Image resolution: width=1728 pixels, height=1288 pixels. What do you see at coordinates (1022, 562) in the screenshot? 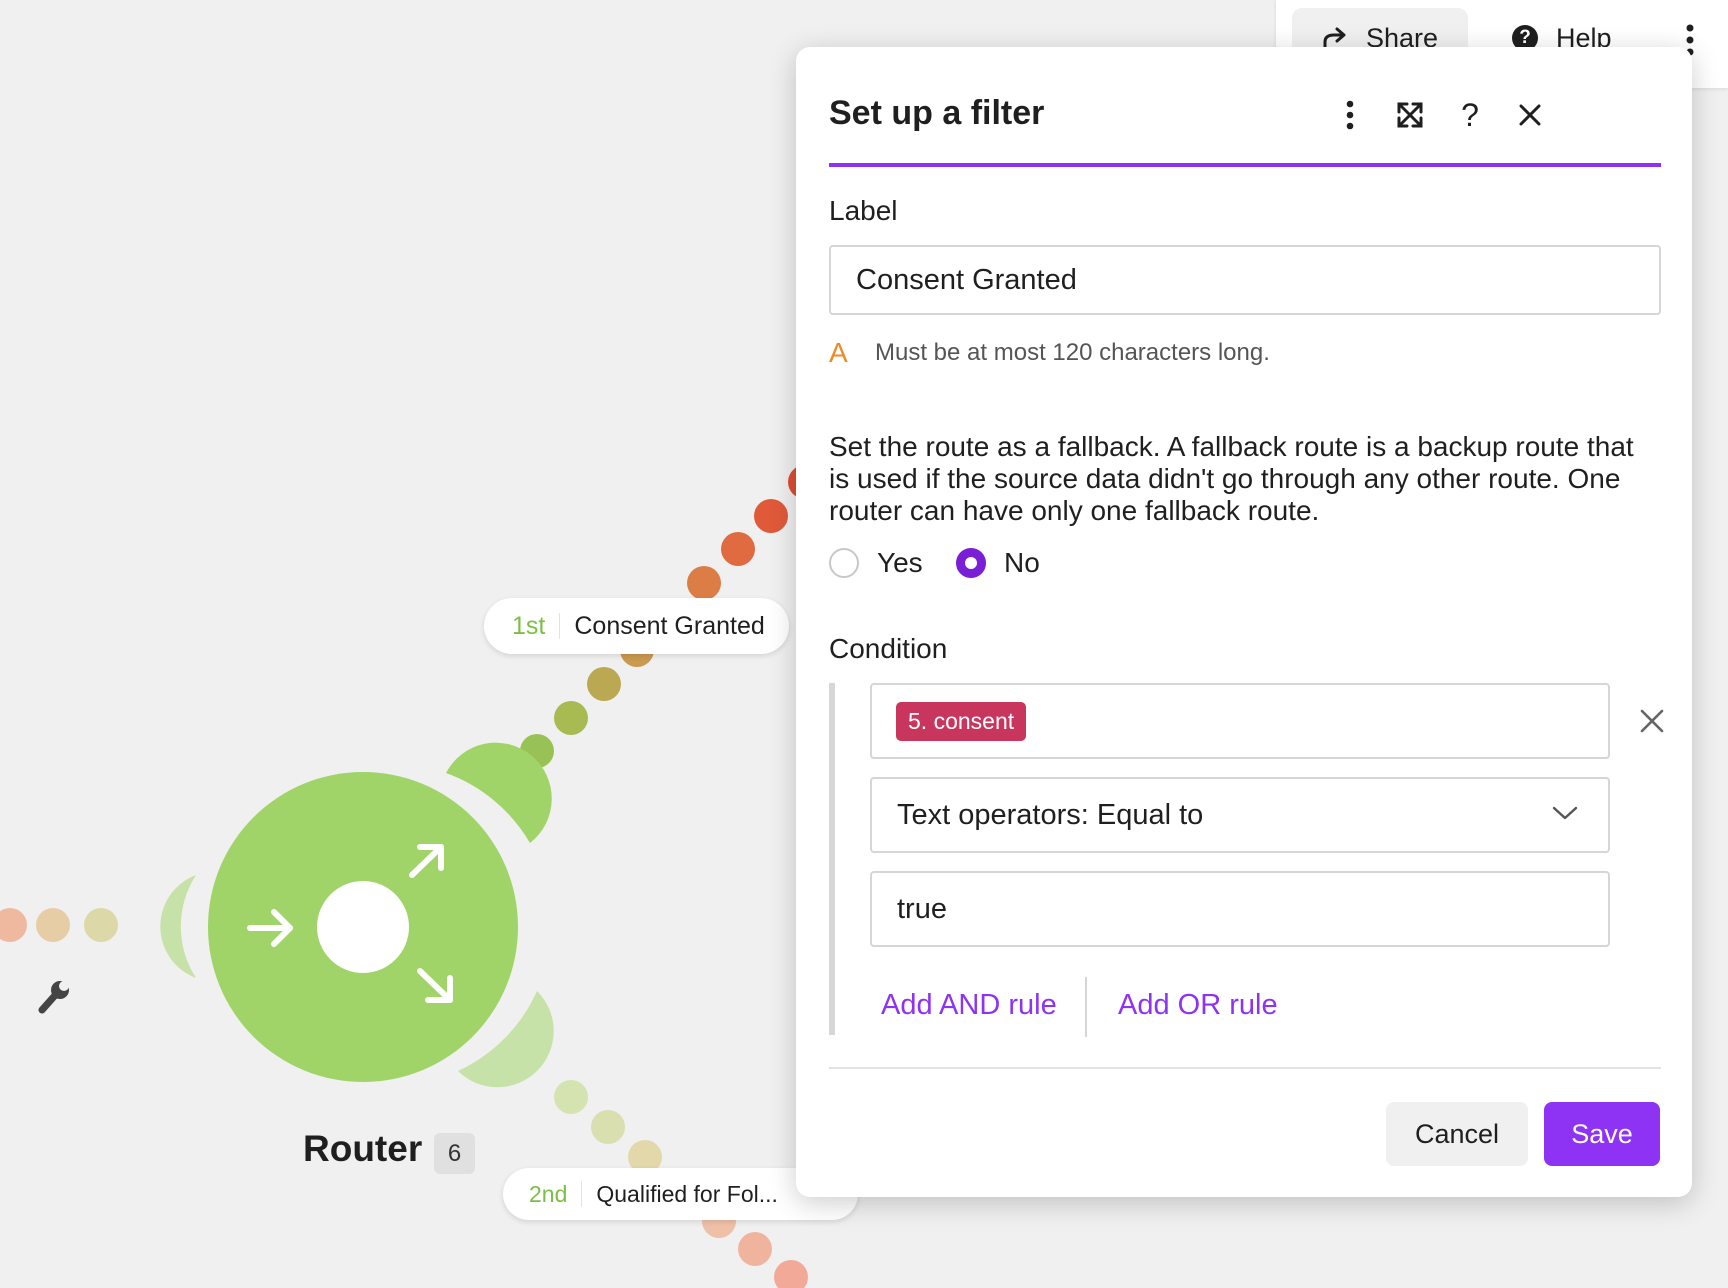
I see `radio-label: No` at bounding box center [1022, 562].